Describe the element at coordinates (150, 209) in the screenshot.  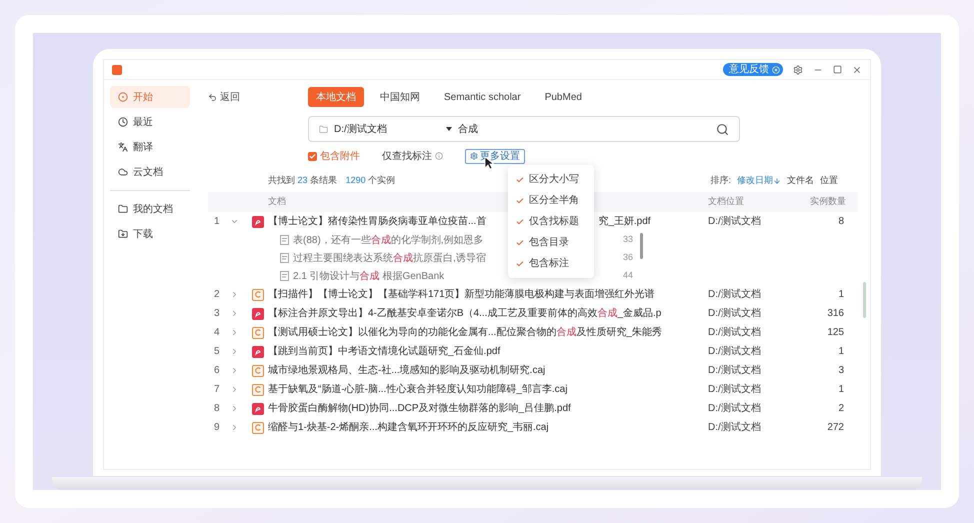
I see `sidebar-item: 我的文档` at that location.